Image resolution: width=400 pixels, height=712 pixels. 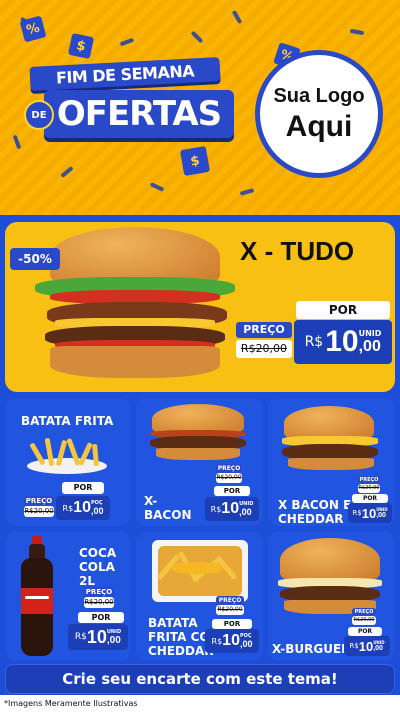 I want to click on hero-old-price: R$20,00, so click(x=264, y=349).